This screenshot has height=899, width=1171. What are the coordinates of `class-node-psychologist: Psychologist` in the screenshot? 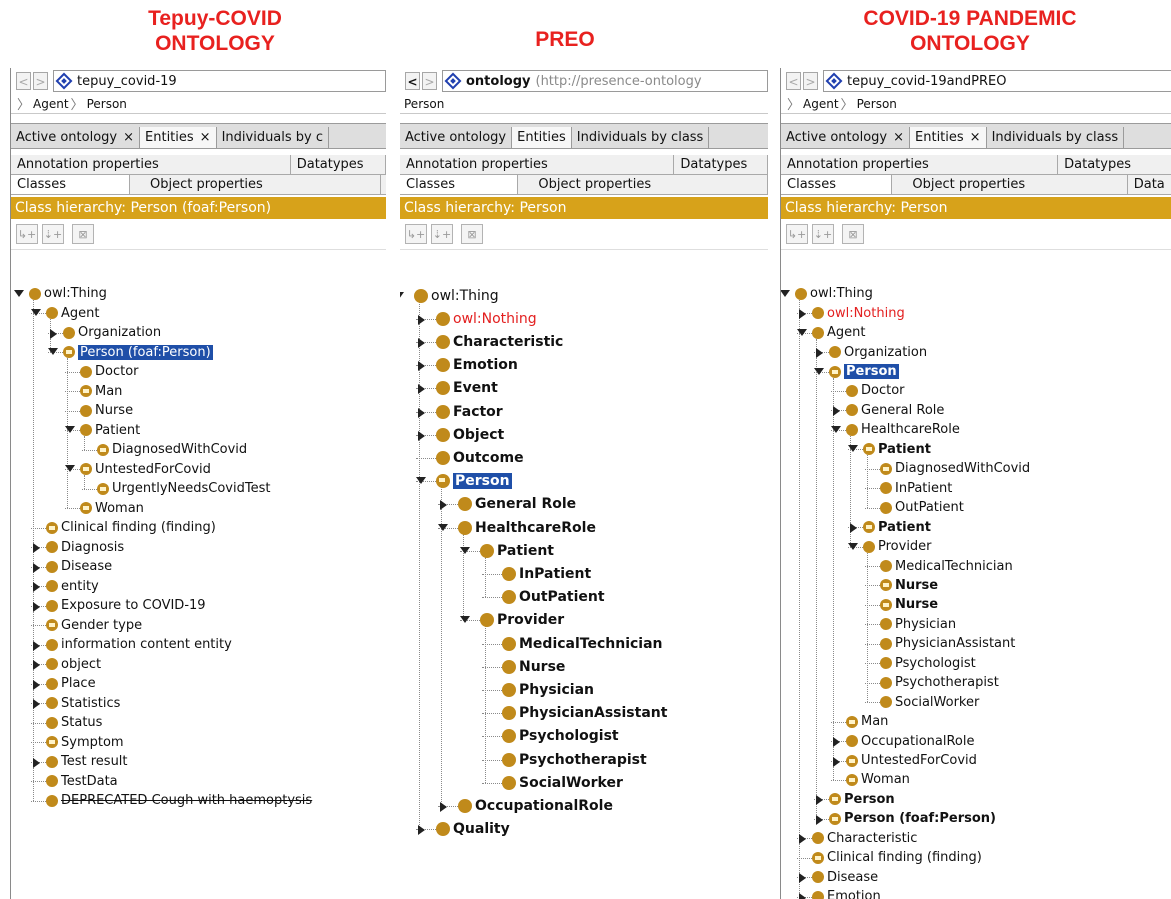 It's located at (928, 663).